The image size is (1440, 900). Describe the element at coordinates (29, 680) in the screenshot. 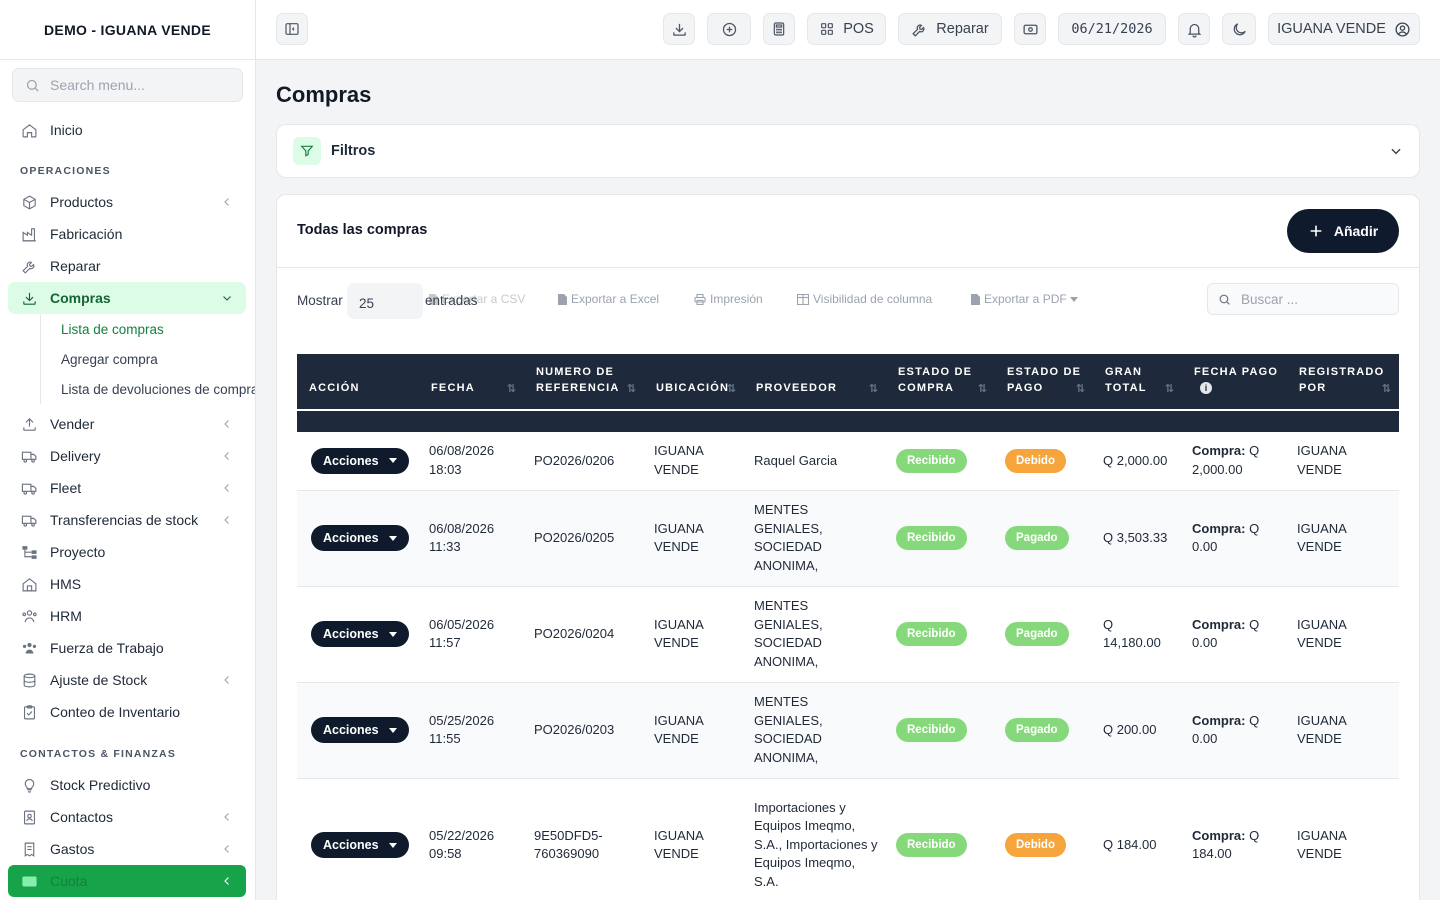

I see `database-icon` at that location.